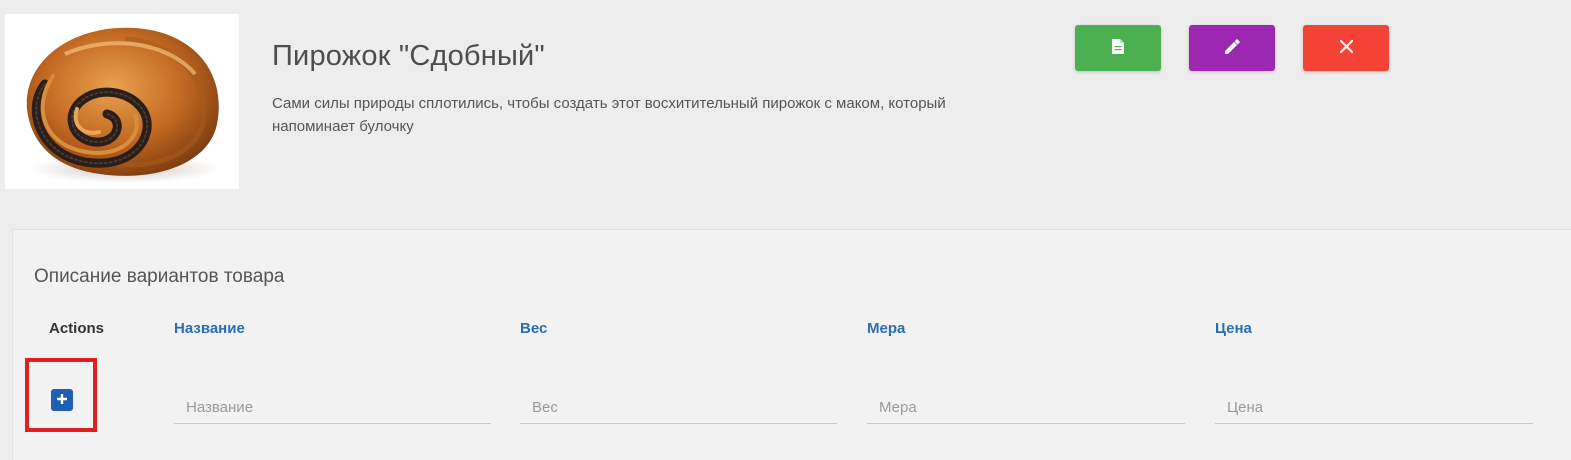  I want to click on price-input, so click(1374, 407).